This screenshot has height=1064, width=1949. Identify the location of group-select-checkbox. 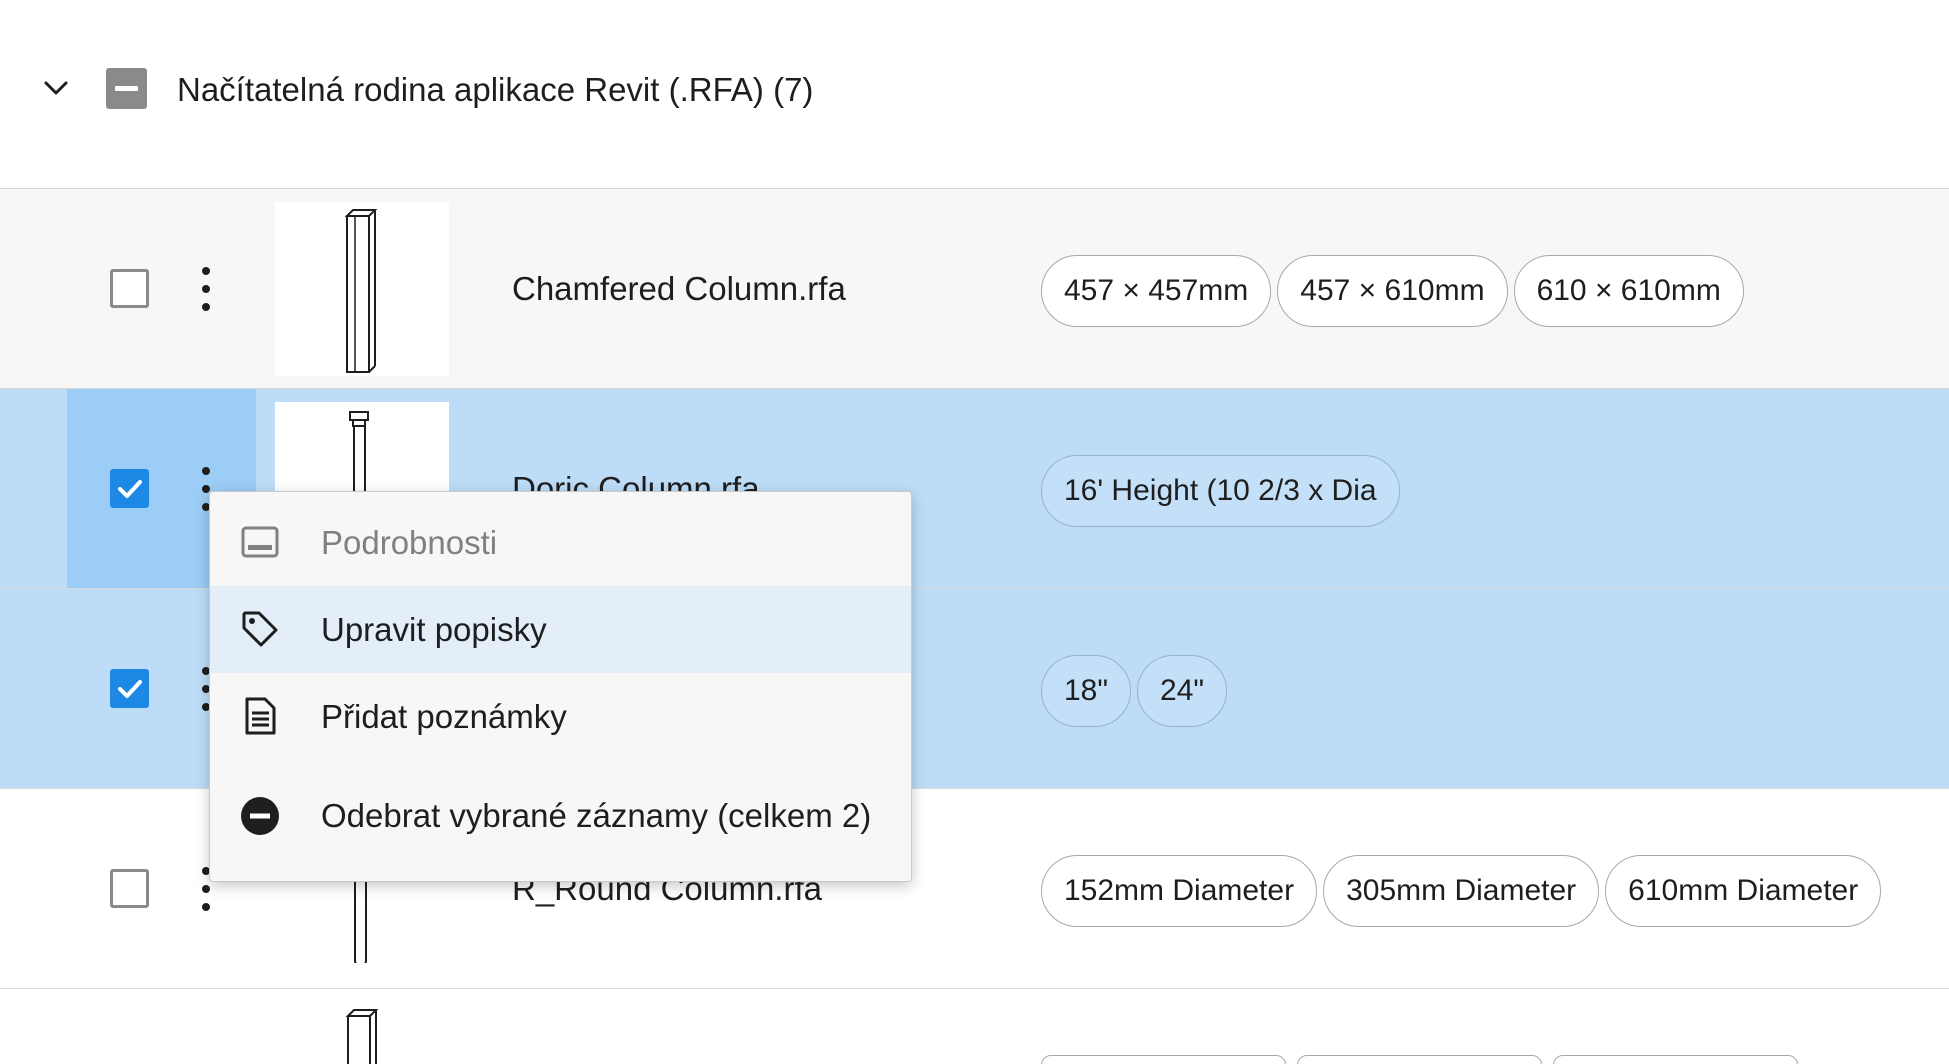
(126, 88).